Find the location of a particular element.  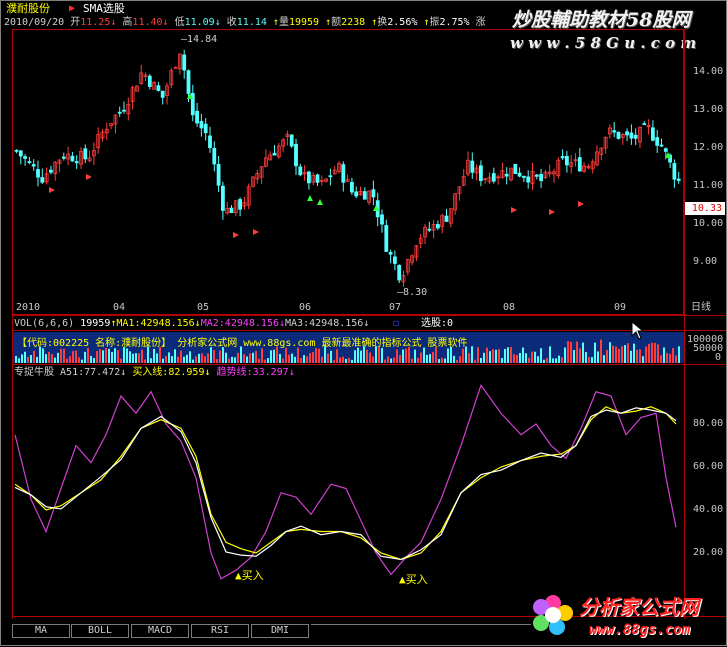

tab-boll: BOLL is located at coordinates (100, 631).